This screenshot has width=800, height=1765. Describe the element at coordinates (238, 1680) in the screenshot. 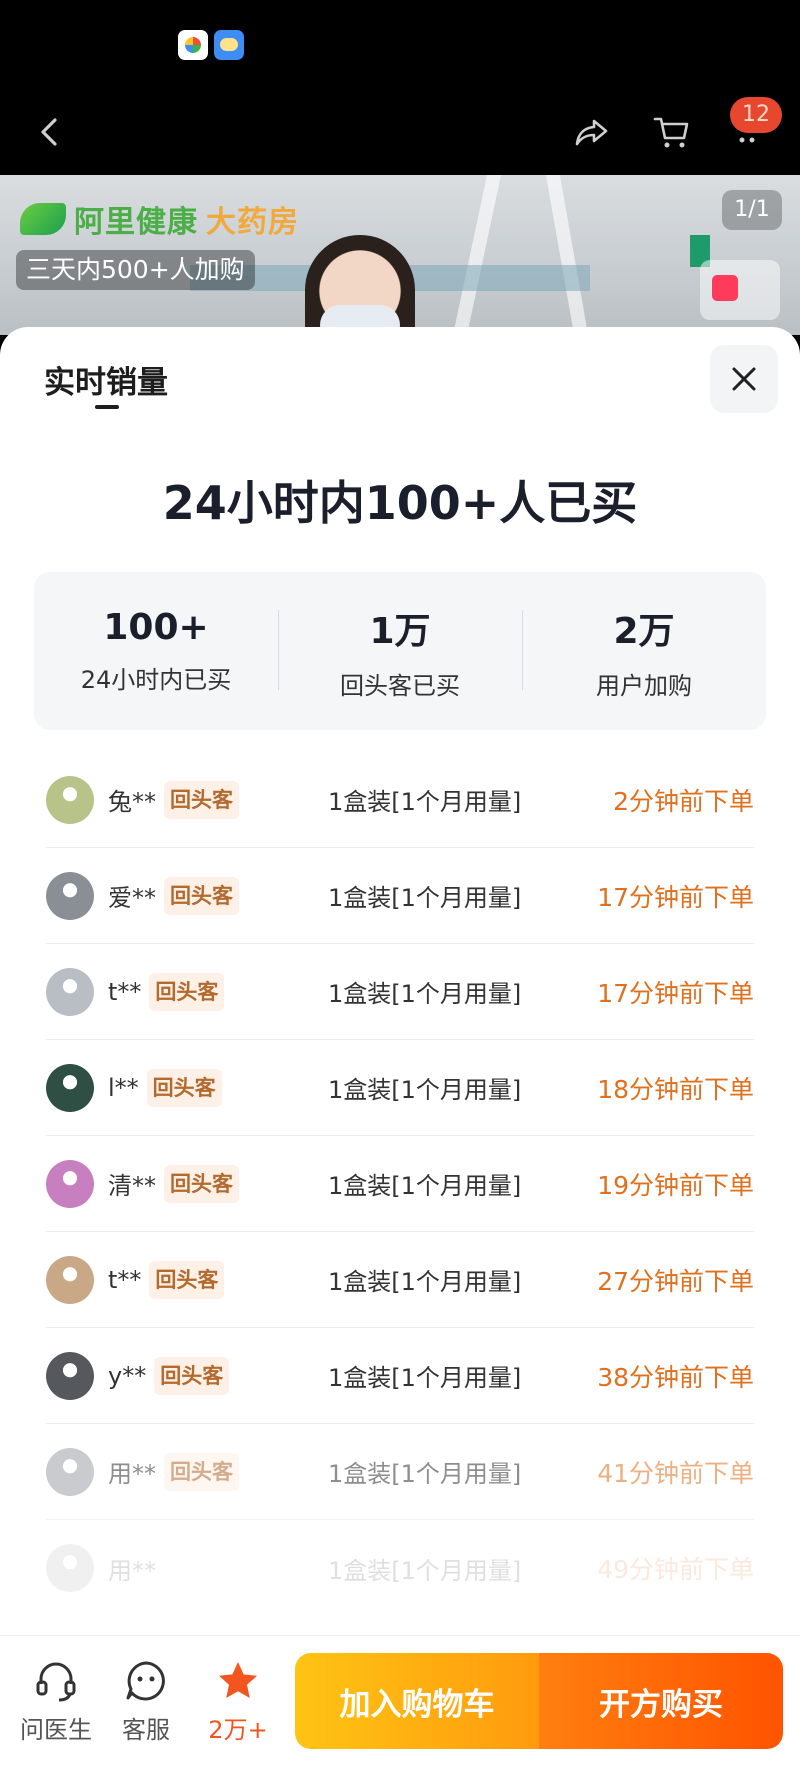

I see `star-icon` at that location.